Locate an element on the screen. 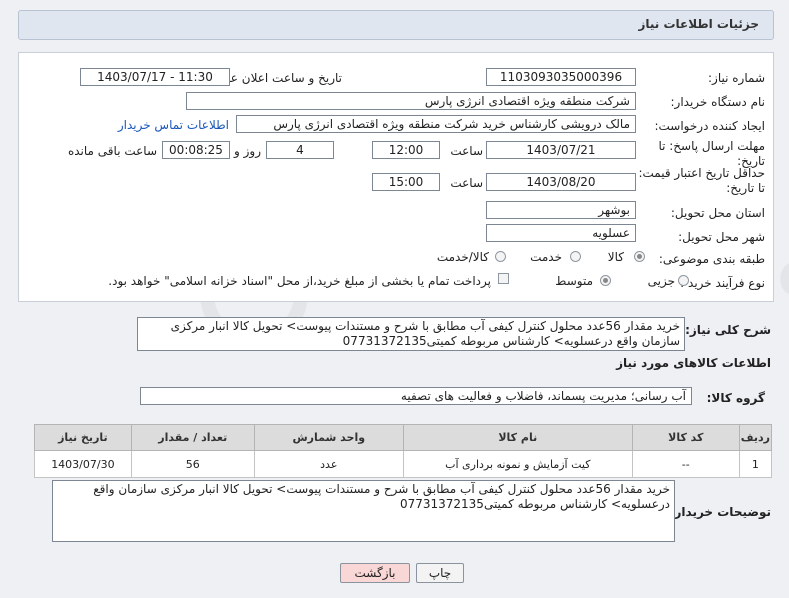  purchase-option-medium: متوسط is located at coordinates (574, 281).